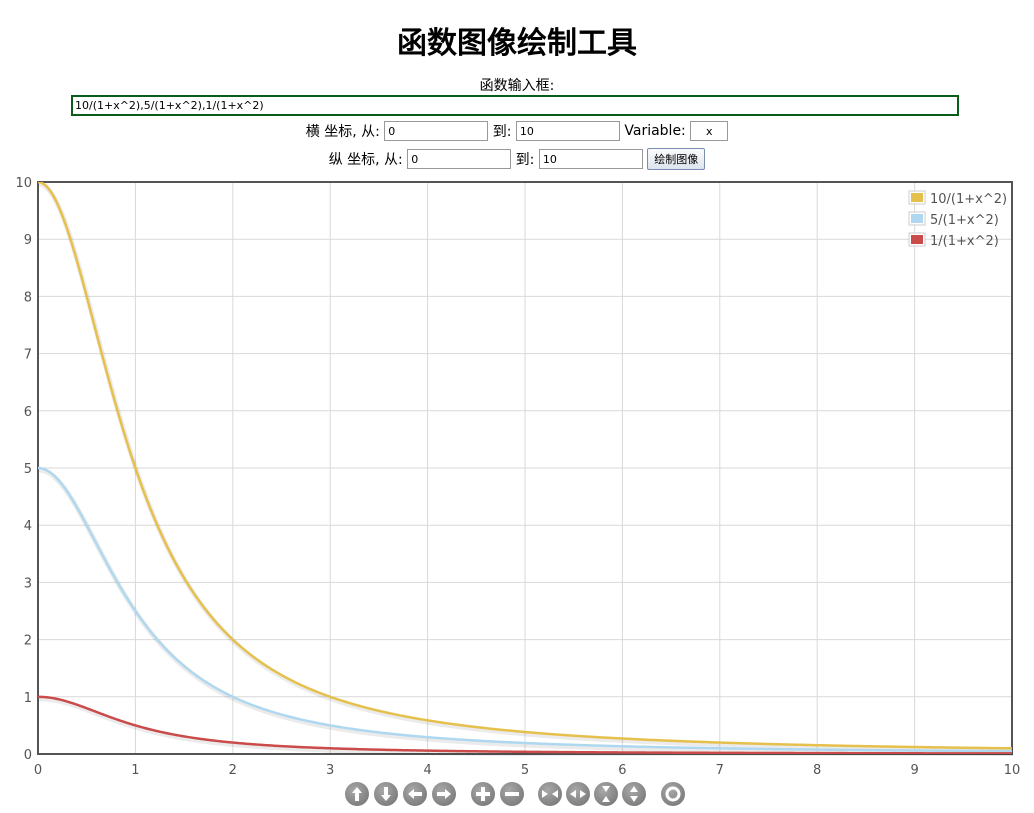  What do you see at coordinates (567, 131) in the screenshot?
I see `x-to-input` at bounding box center [567, 131].